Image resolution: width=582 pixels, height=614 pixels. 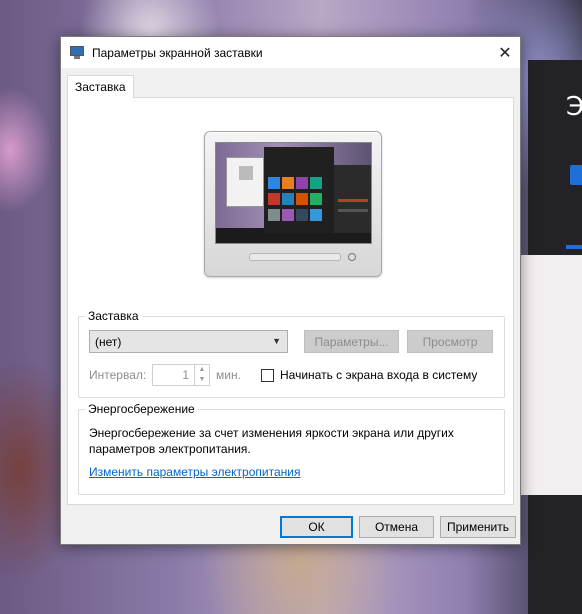 I want to click on monitor-power-icon, so click(x=352, y=257).